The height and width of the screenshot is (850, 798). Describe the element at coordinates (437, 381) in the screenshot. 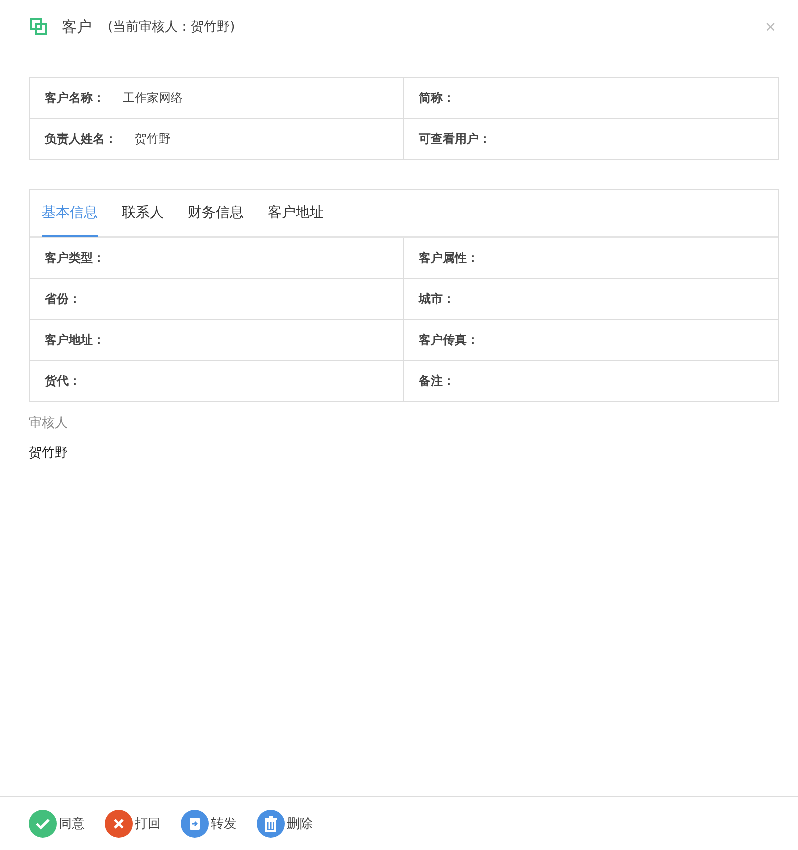

I see `field-label: 备注：` at that location.